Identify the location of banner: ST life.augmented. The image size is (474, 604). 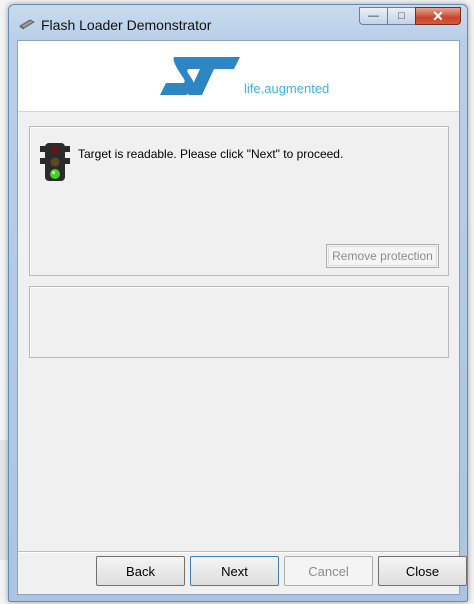
(238, 76).